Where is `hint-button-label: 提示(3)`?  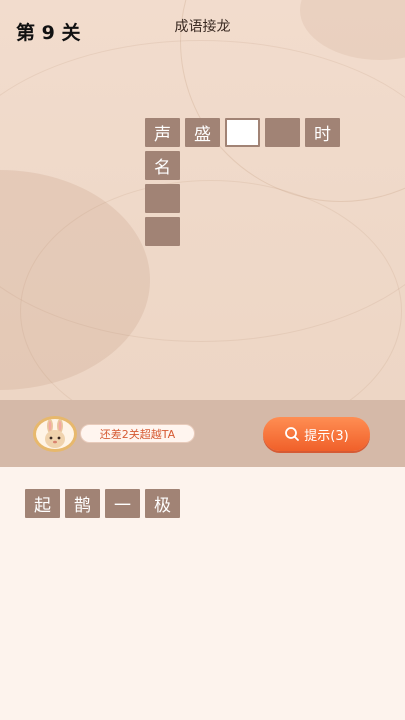 hint-button-label: 提示(3) is located at coordinates (326, 436).